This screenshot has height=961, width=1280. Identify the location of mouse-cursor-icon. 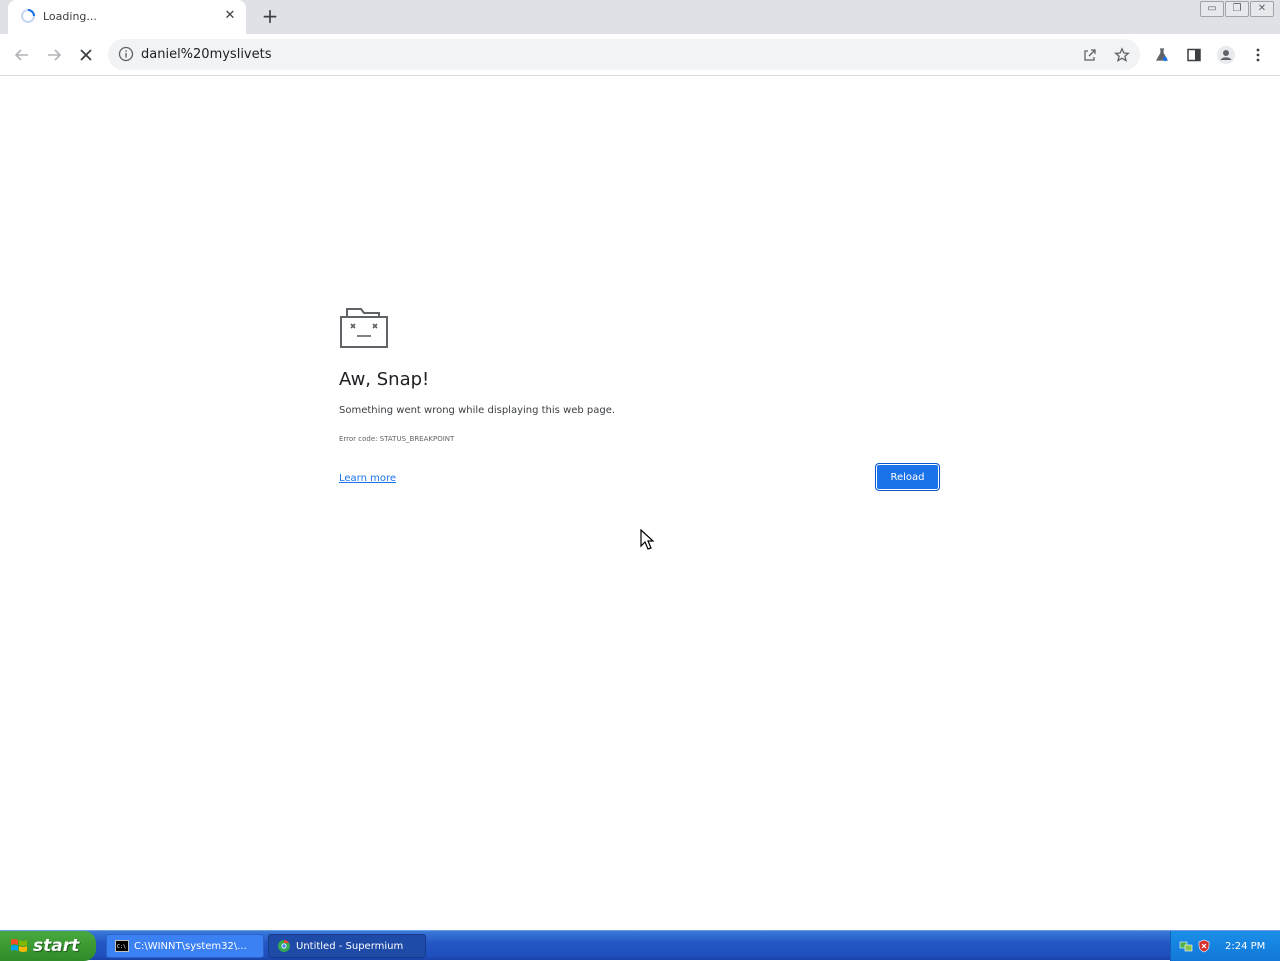
(647, 539).